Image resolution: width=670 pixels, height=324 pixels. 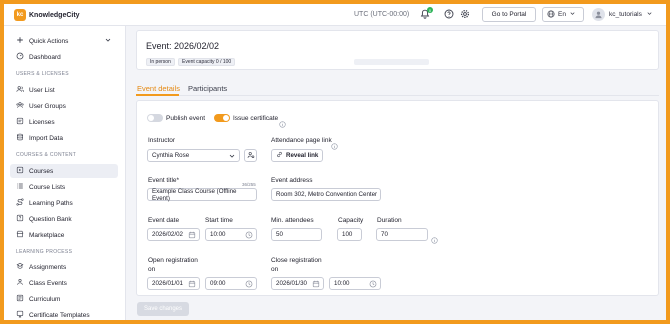 I want to click on user-menu: kc_tutorials, so click(x=622, y=14).